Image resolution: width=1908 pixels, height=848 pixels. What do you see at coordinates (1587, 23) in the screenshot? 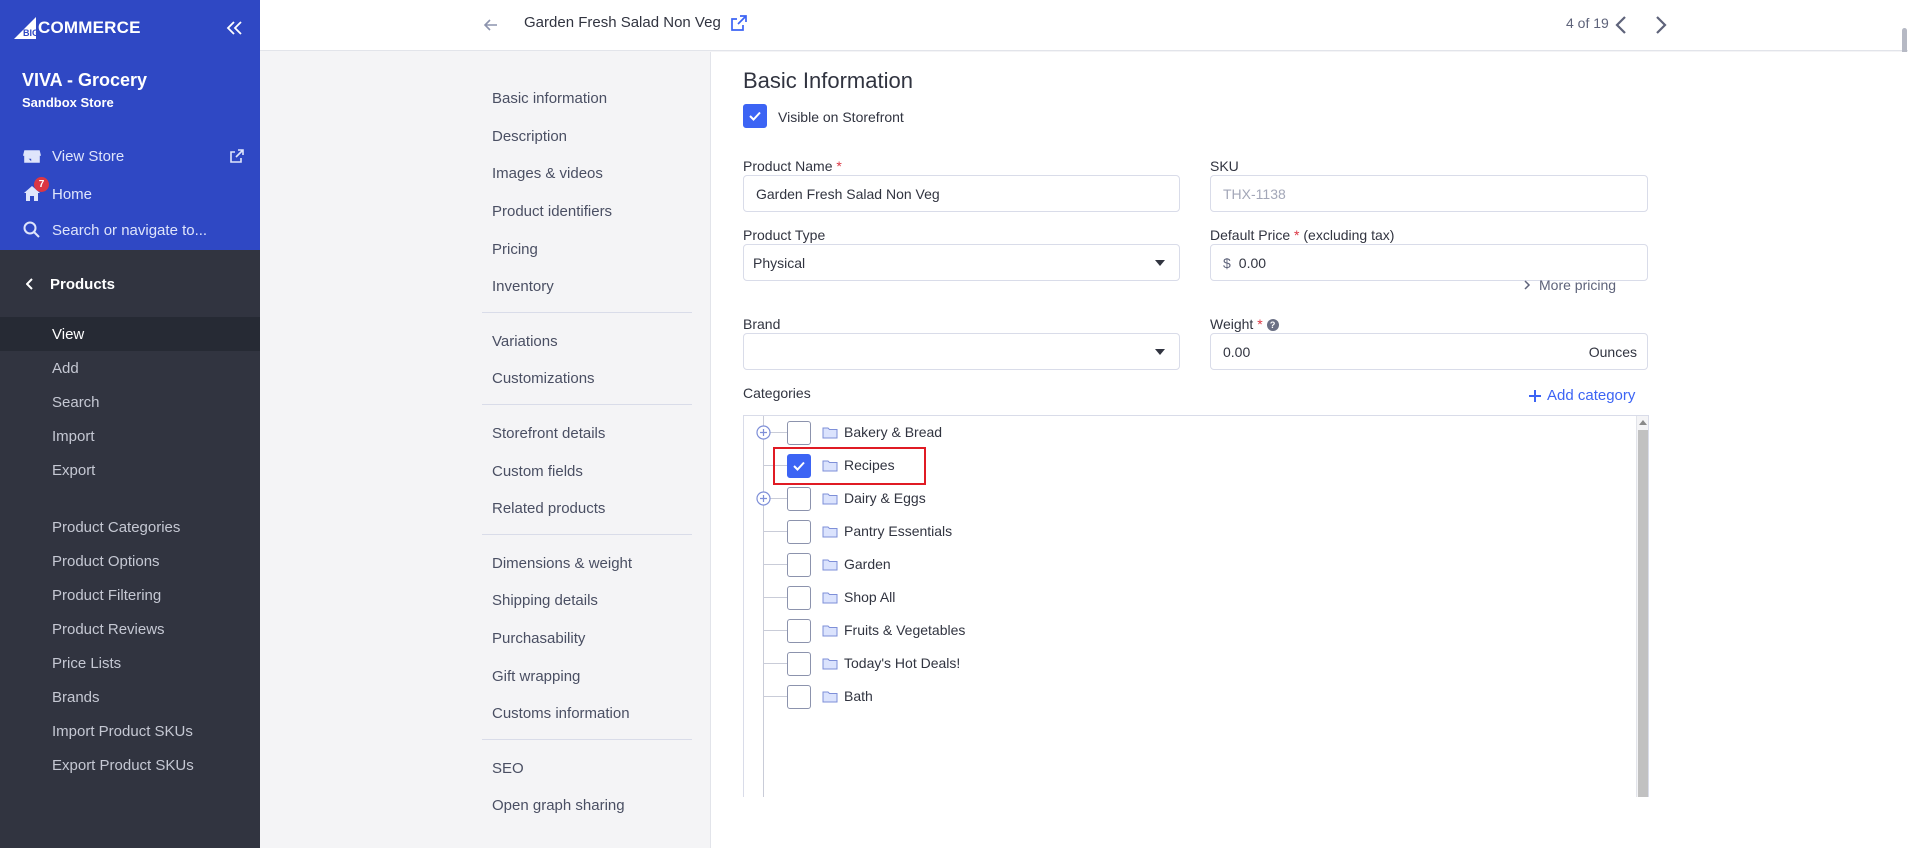
I see `product-counter: 4 of 19` at bounding box center [1587, 23].